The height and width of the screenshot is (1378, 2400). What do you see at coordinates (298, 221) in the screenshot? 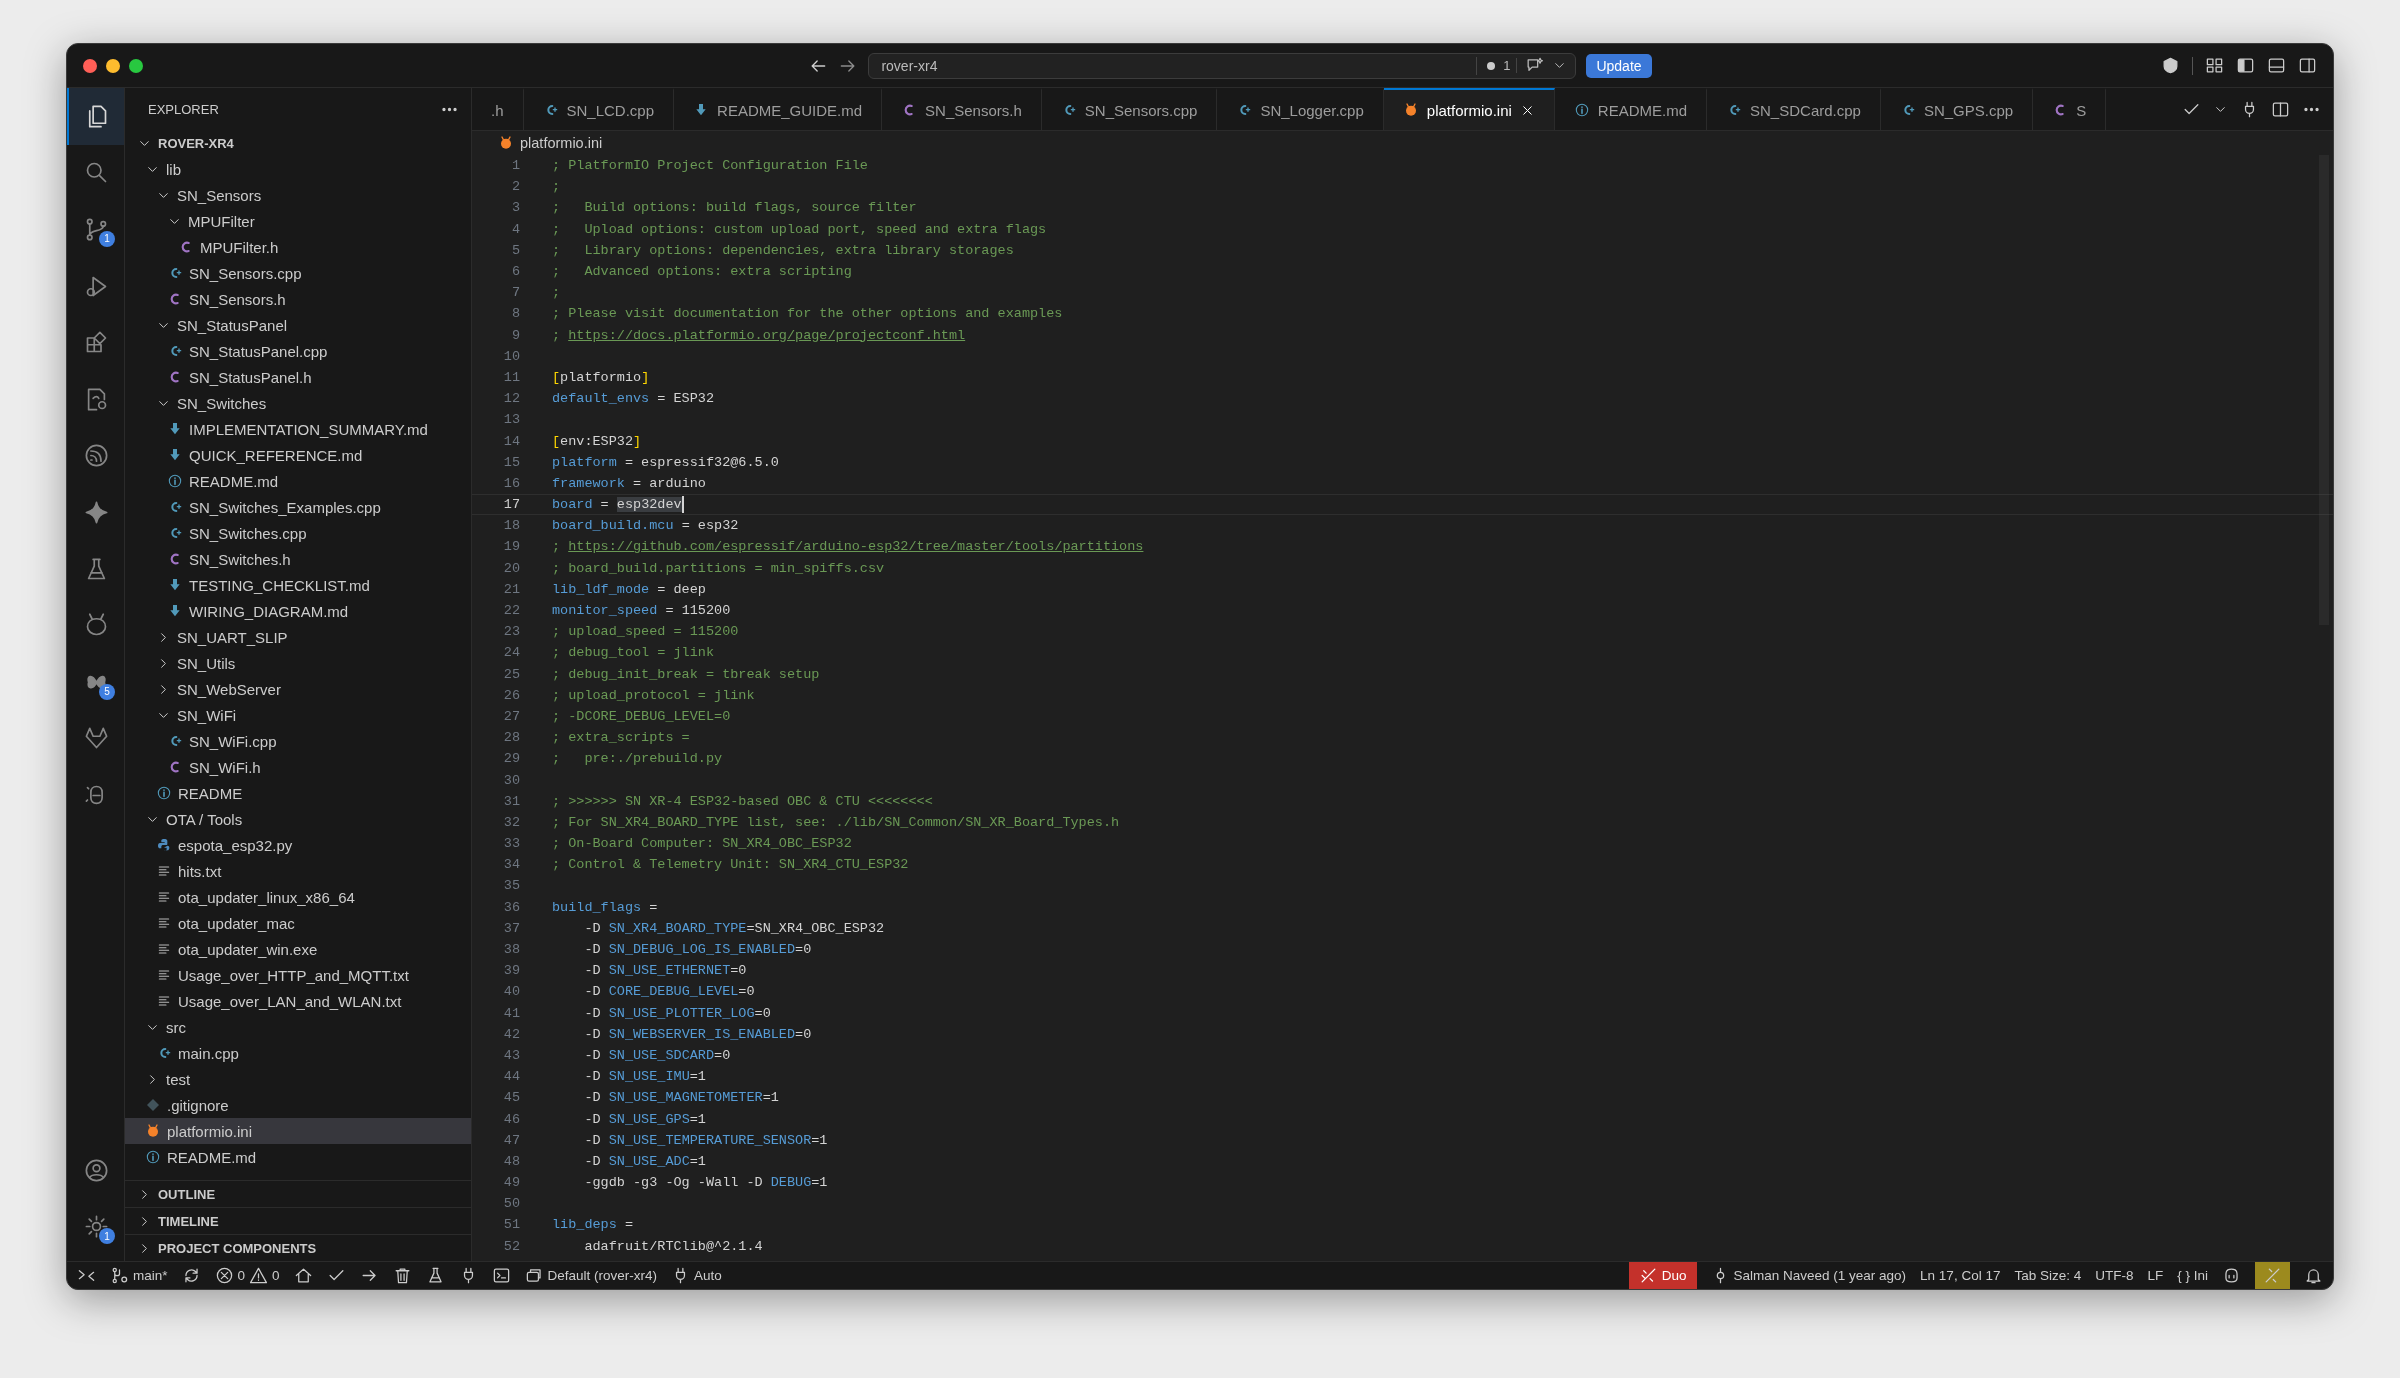
I see `tree-item: MPUFilter` at bounding box center [298, 221].